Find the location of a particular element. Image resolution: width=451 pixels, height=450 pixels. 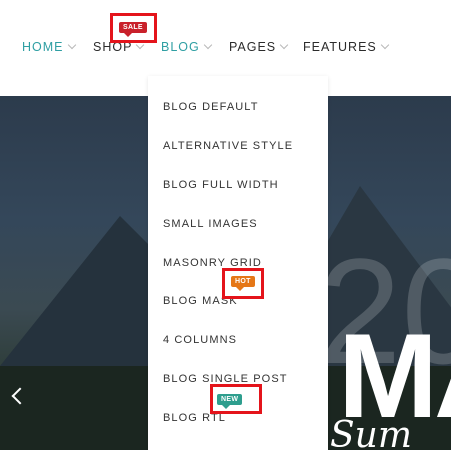

nav-item-home: HOME is located at coordinates (49, 47).